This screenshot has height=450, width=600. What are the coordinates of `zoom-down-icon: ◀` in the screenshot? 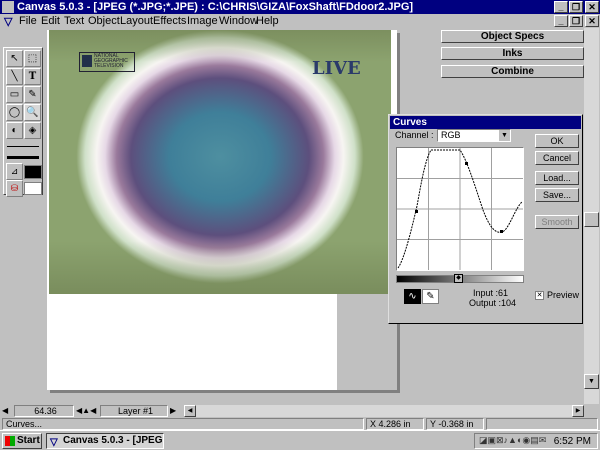 It's located at (7, 410).